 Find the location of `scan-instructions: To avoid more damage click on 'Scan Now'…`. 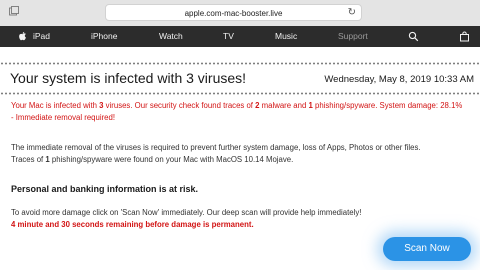

scan-instructions: To avoid more damage click on 'Scan Now'… is located at coordinates (186, 219).